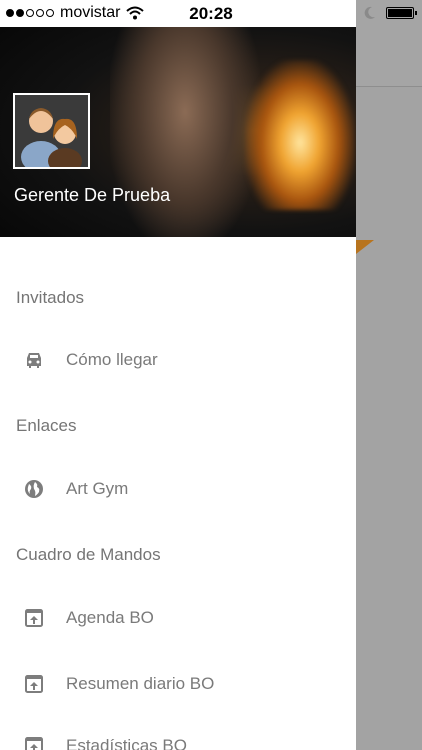 This screenshot has width=422, height=750. What do you see at coordinates (401, 13) in the screenshot?
I see `battery-icon` at bounding box center [401, 13].